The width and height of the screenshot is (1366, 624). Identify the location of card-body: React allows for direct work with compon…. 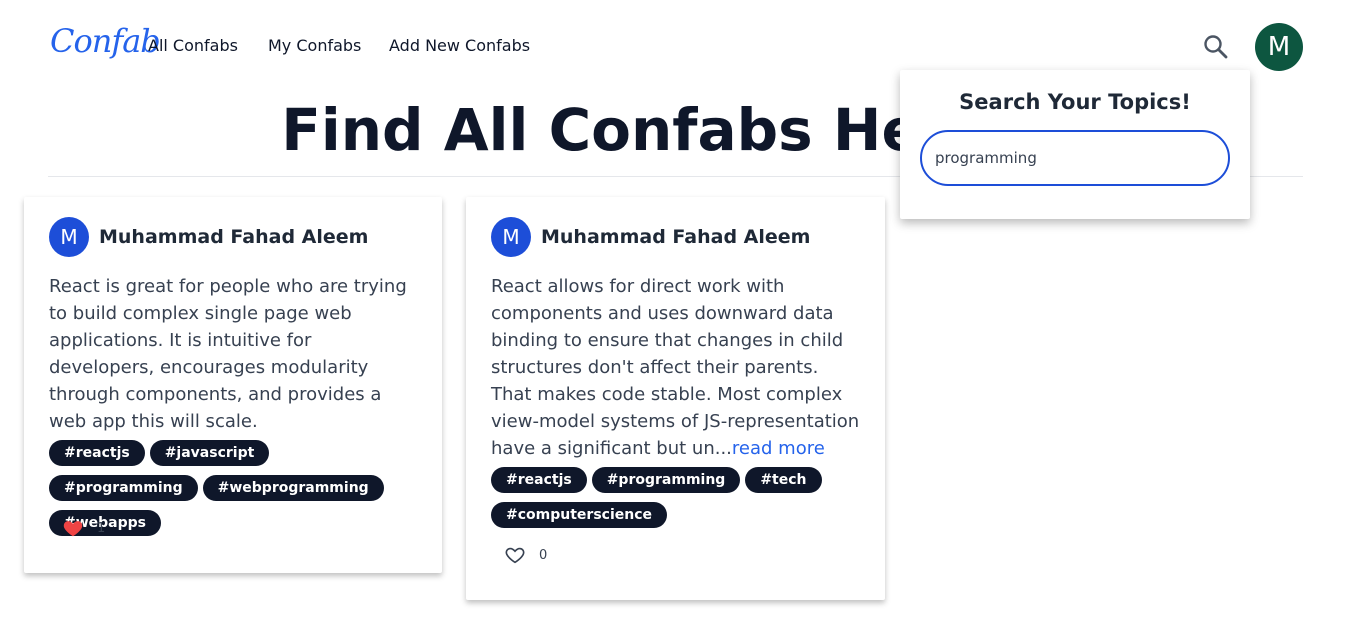
(677, 367).